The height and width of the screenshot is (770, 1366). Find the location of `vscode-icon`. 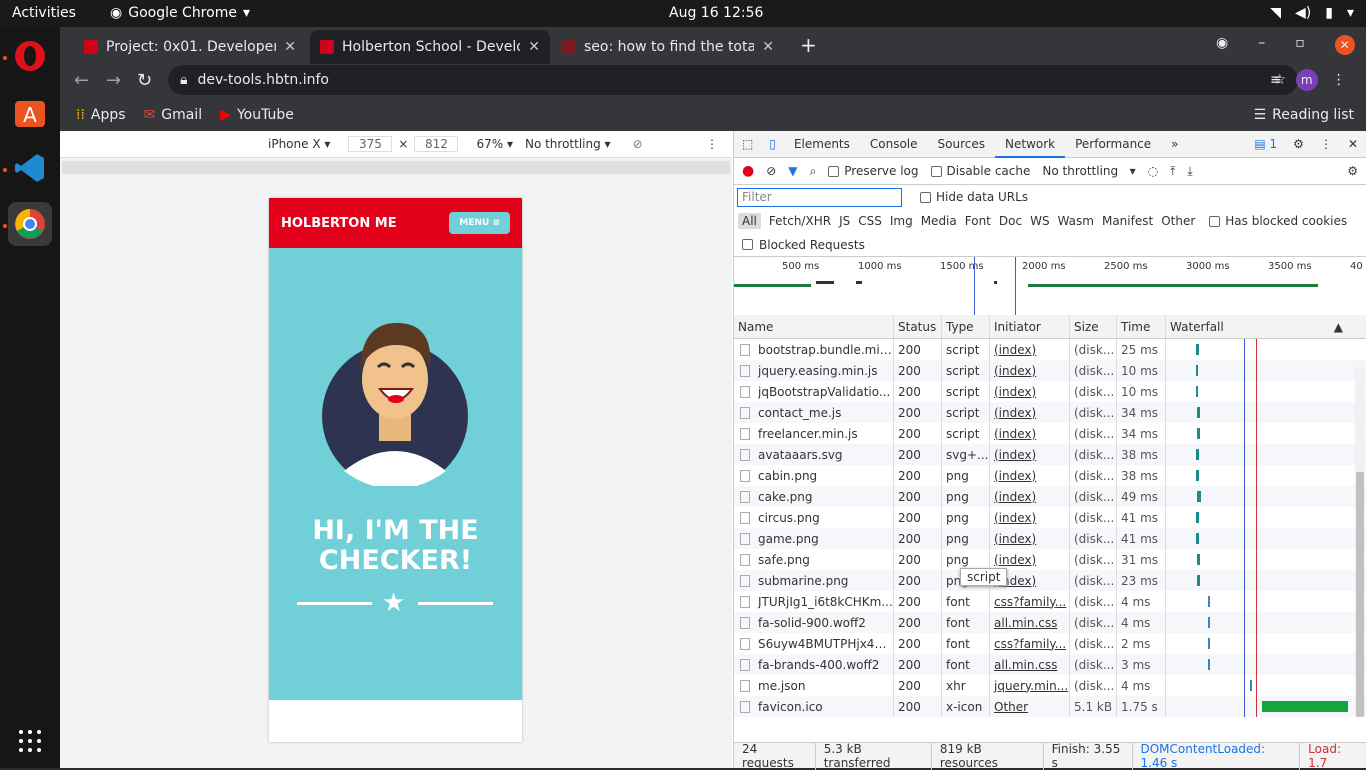

vscode-icon is located at coordinates (30, 168).